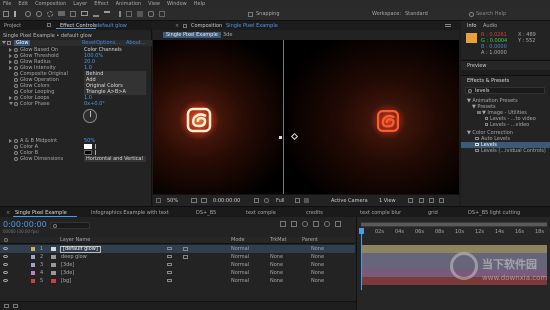 Image resolution: width=550 pixels, height=310 pixels. I want to click on menu-layer: Layer, so click(80, 4).